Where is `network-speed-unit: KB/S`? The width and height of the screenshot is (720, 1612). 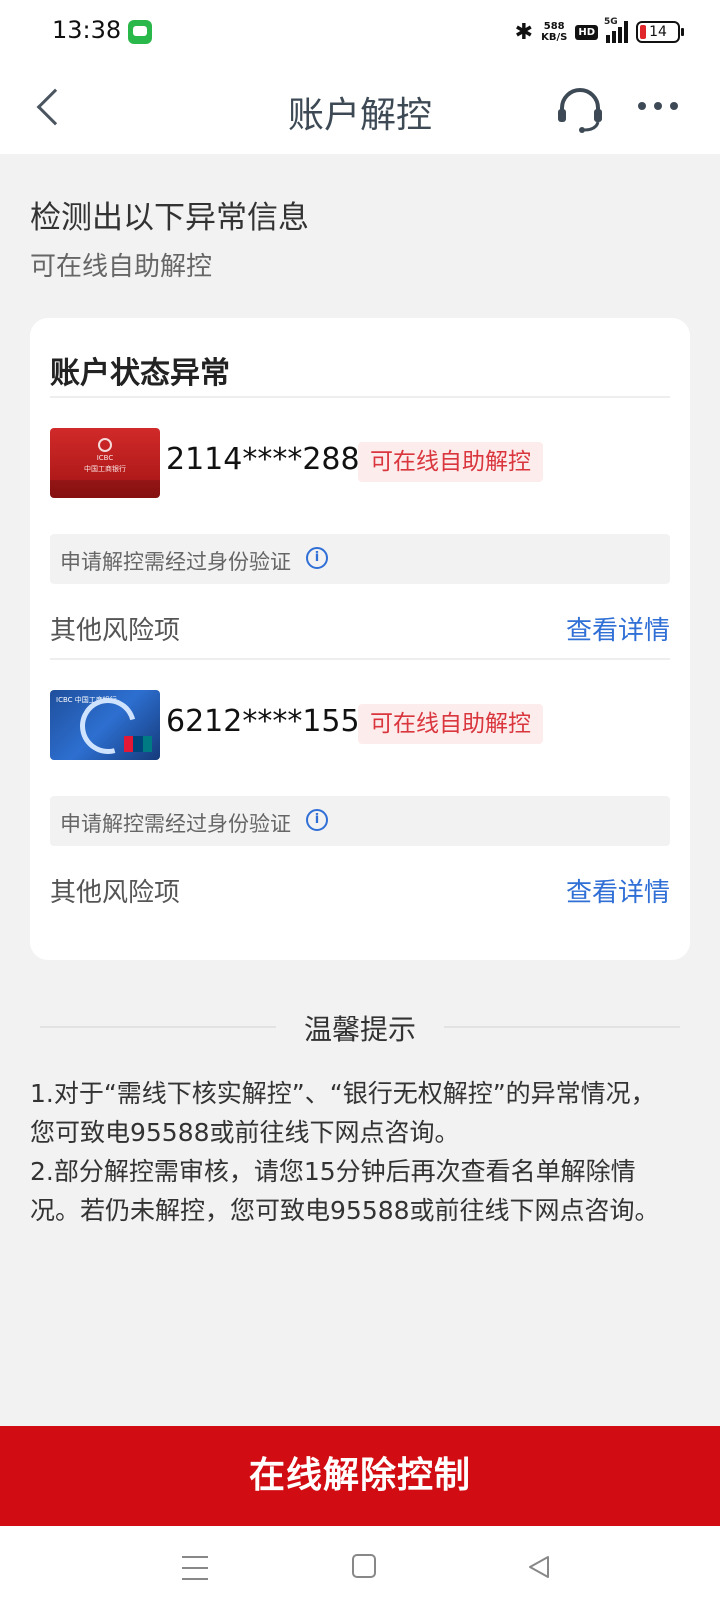
network-speed-unit: KB/S is located at coordinates (554, 37).